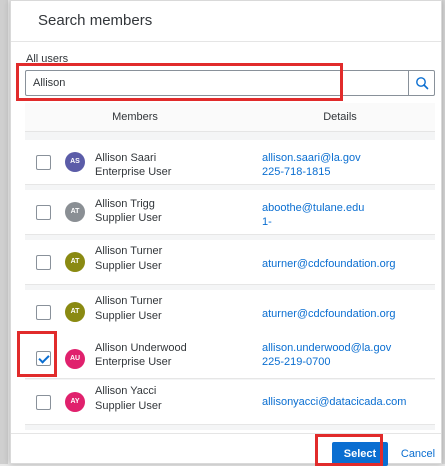 Image resolution: width=445 pixels, height=466 pixels. I want to click on avatar: AY, so click(75, 402).